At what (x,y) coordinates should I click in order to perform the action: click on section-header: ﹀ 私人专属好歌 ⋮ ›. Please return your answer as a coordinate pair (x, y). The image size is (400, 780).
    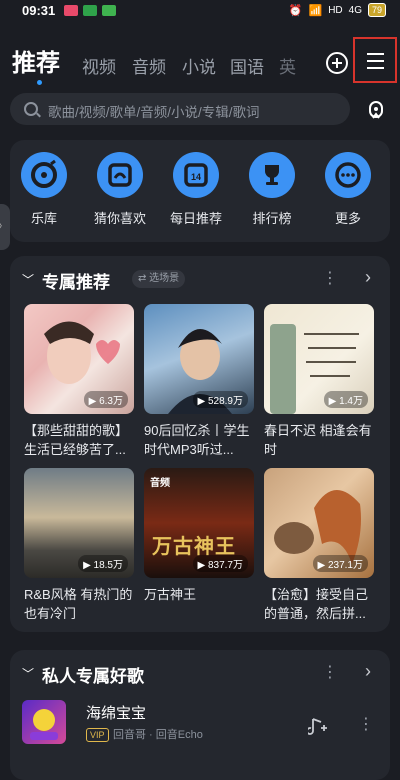
    Looking at the image, I should click on (200, 673).